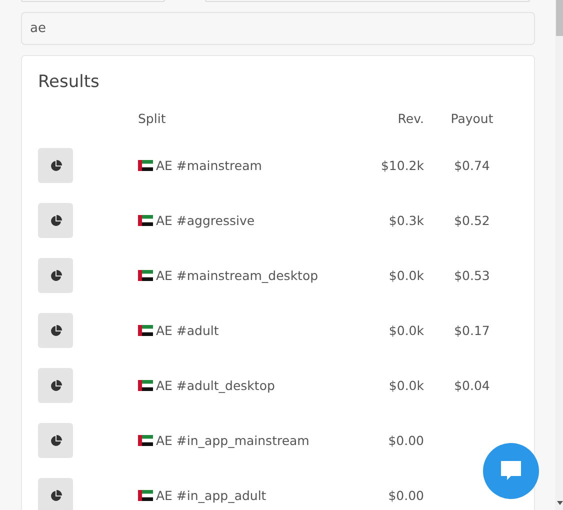 The width and height of the screenshot is (563, 510). Describe the element at coordinates (233, 440) in the screenshot. I see `split-name: AE #in_app_mainstream` at that location.